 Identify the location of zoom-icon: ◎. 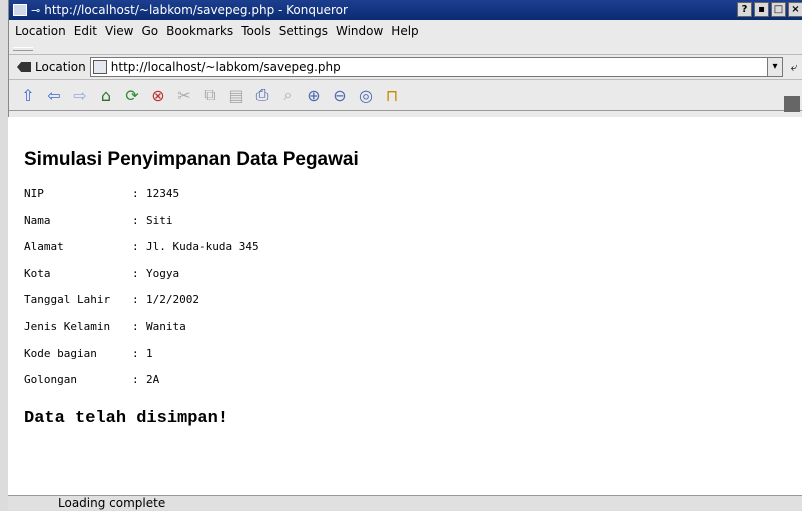
(366, 95).